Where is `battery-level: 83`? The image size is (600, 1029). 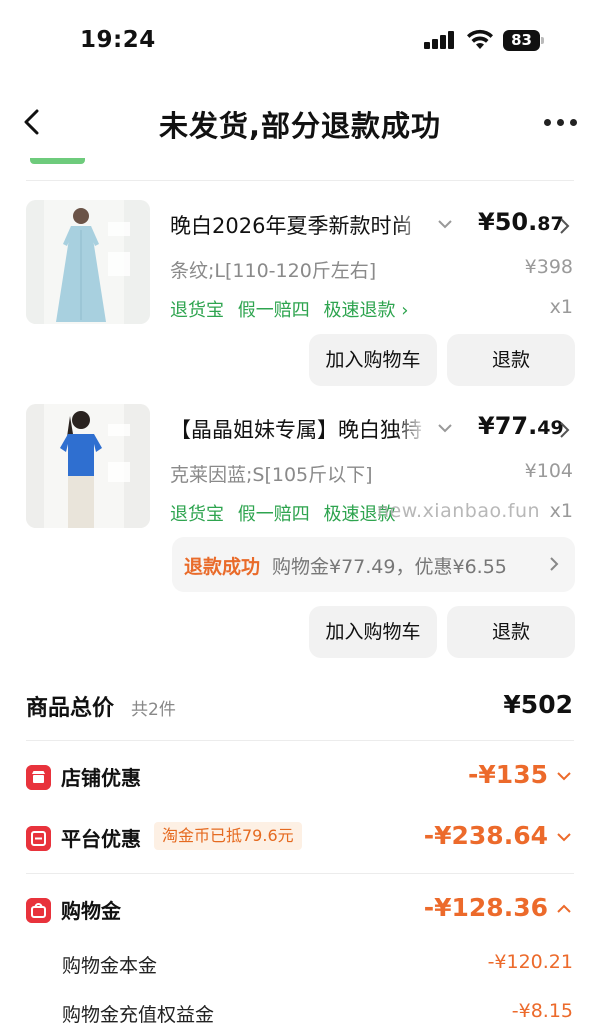
battery-level: 83 is located at coordinates (521, 40).